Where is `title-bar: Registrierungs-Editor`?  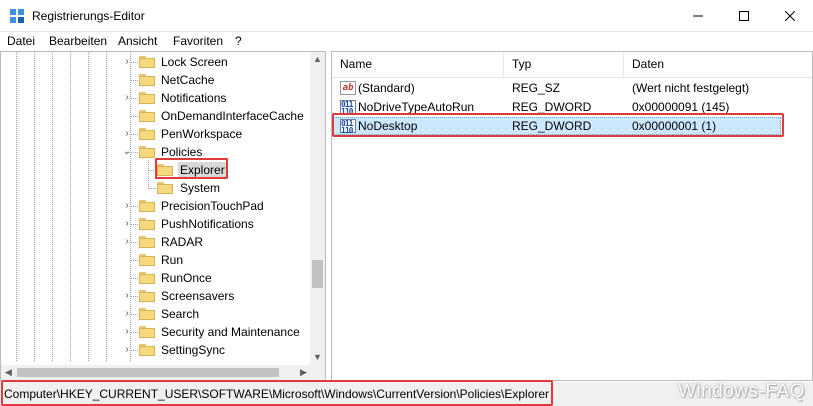 title-bar: Registrierungs-Editor is located at coordinates (406, 16).